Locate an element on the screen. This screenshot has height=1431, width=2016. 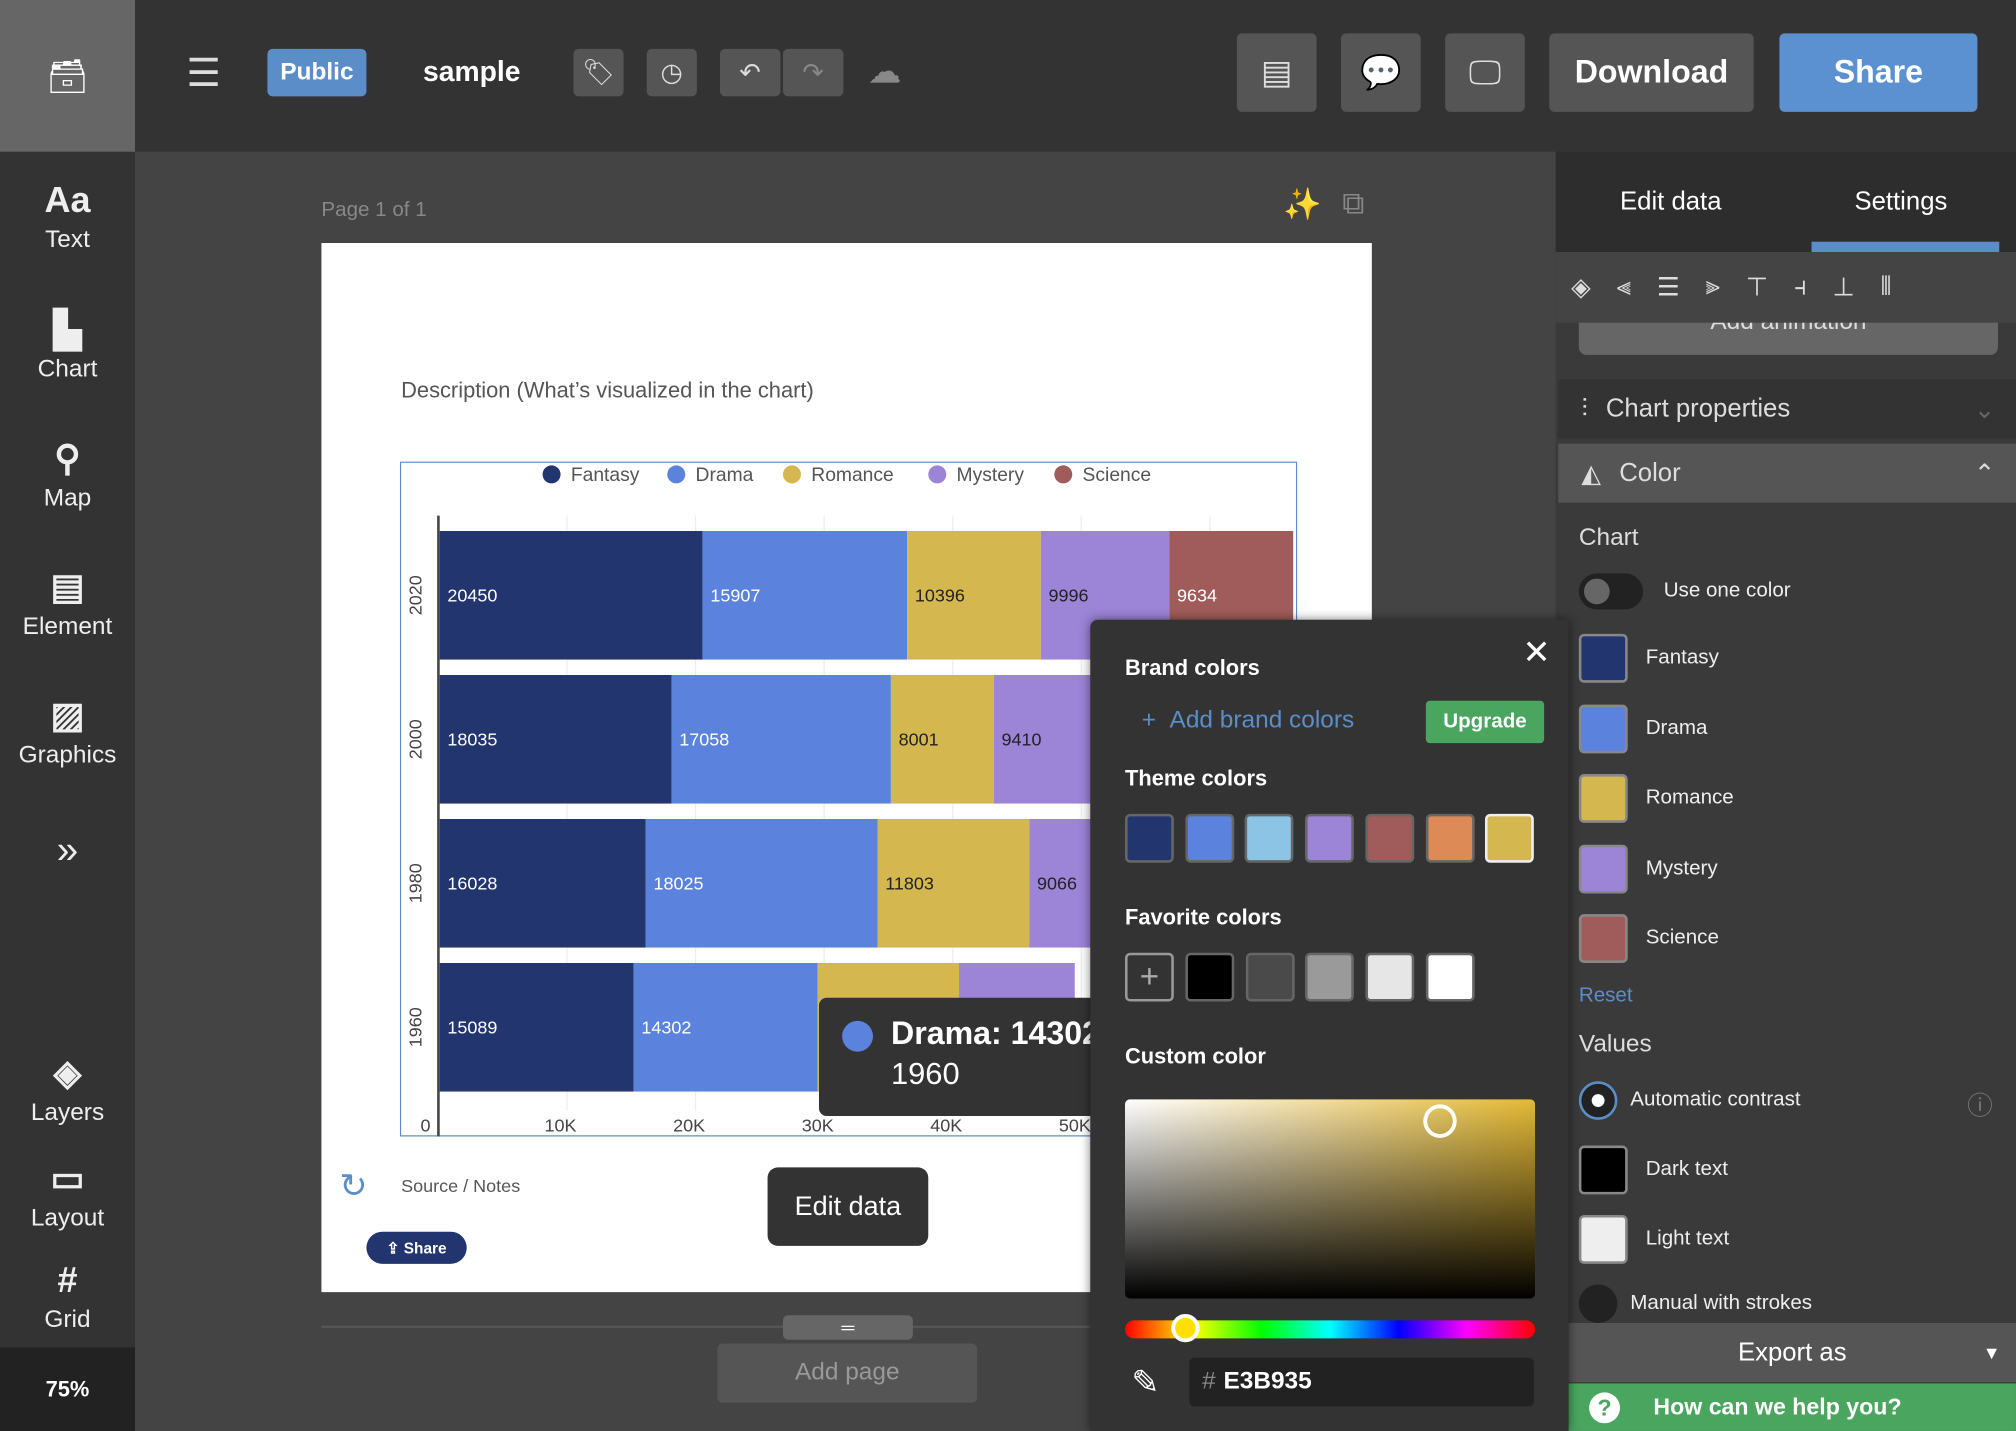
add-page-button: Add page is located at coordinates (847, 1373).